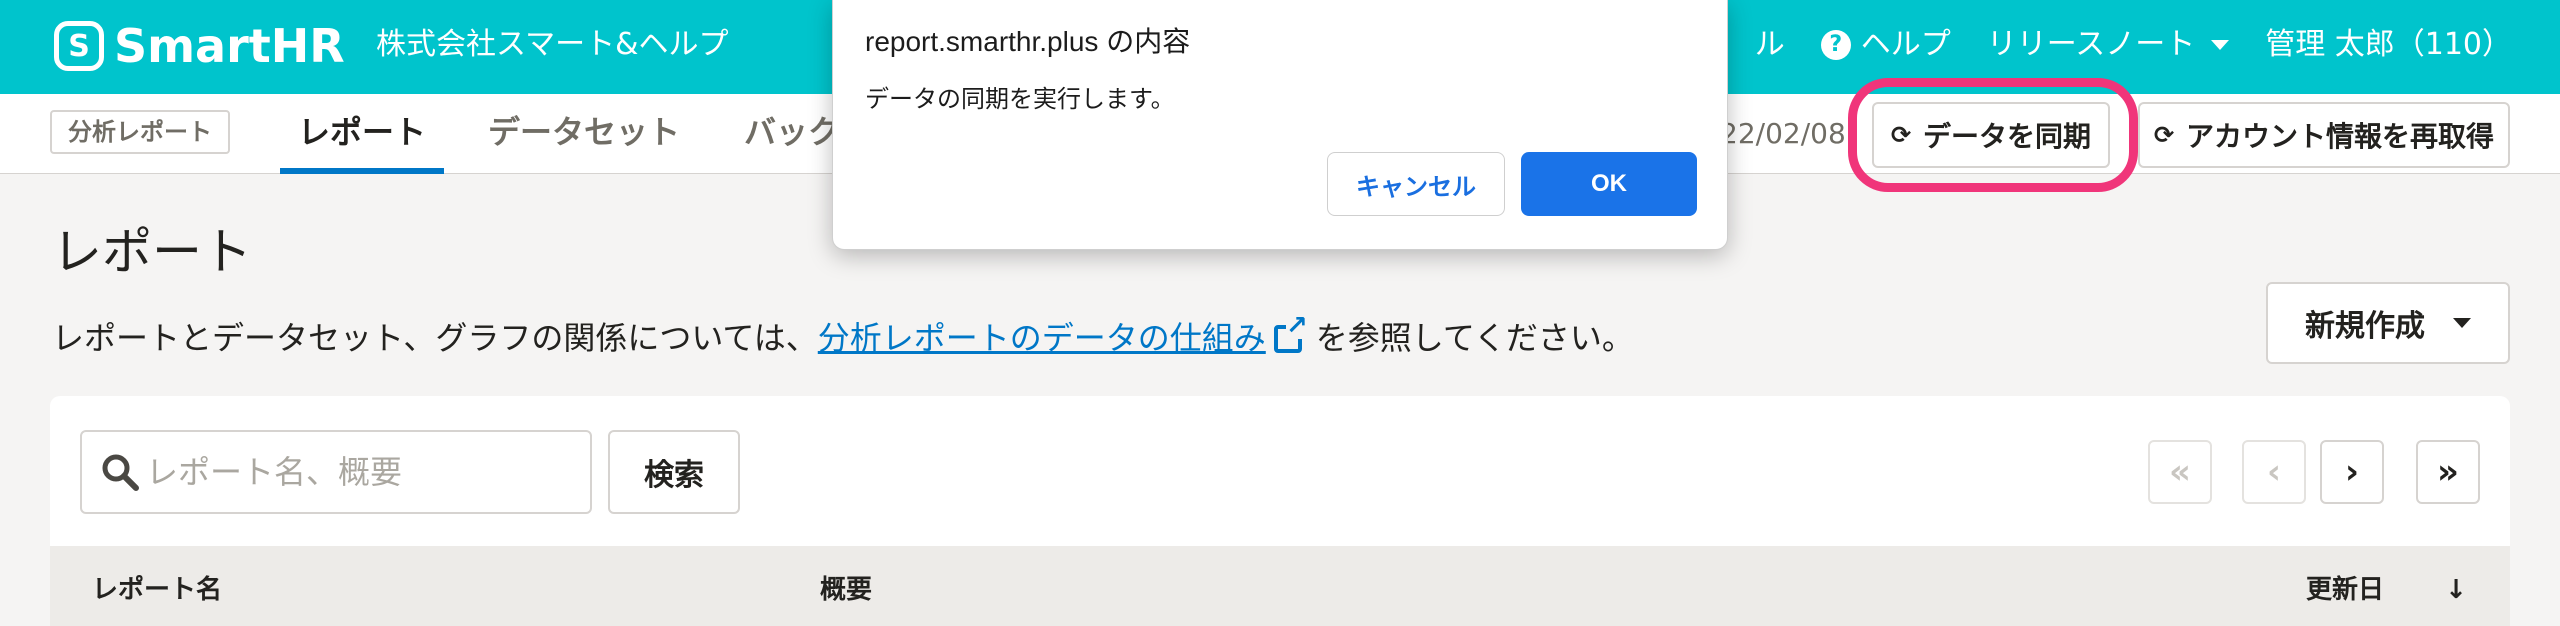 This screenshot has width=2560, height=626. I want to click on ok-button: OK, so click(1609, 184).